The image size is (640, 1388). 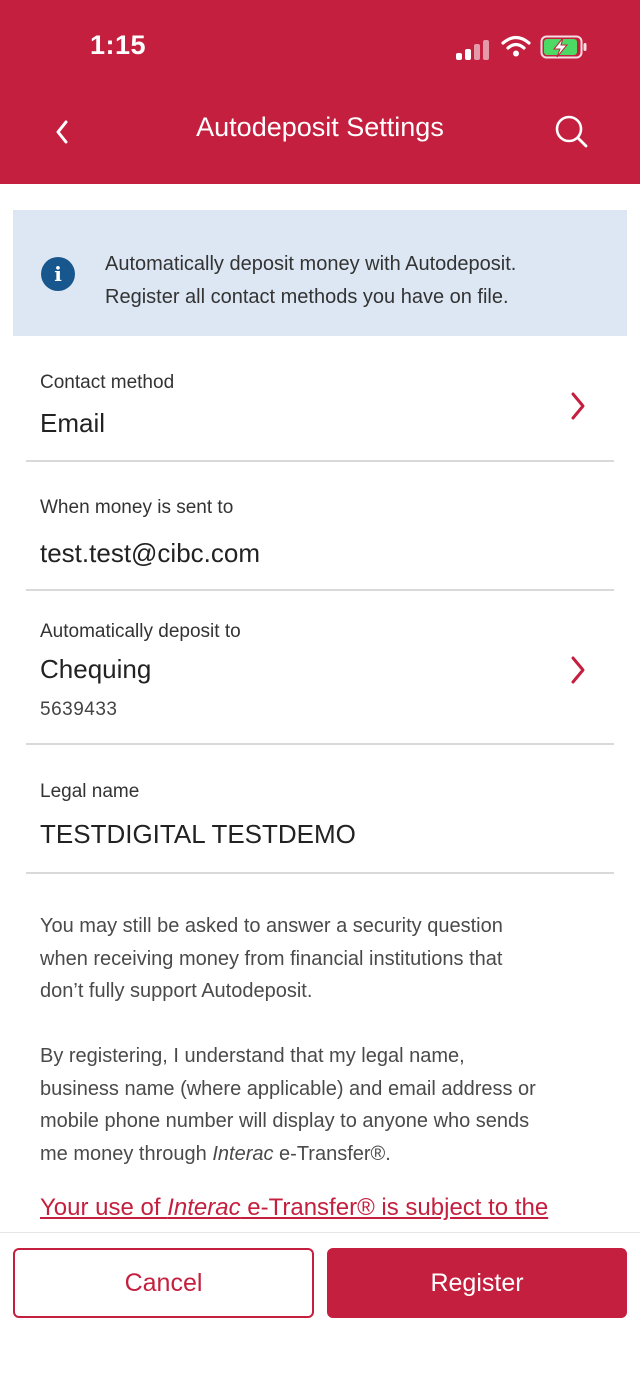 I want to click on register-button: Register, so click(x=477, y=1283).